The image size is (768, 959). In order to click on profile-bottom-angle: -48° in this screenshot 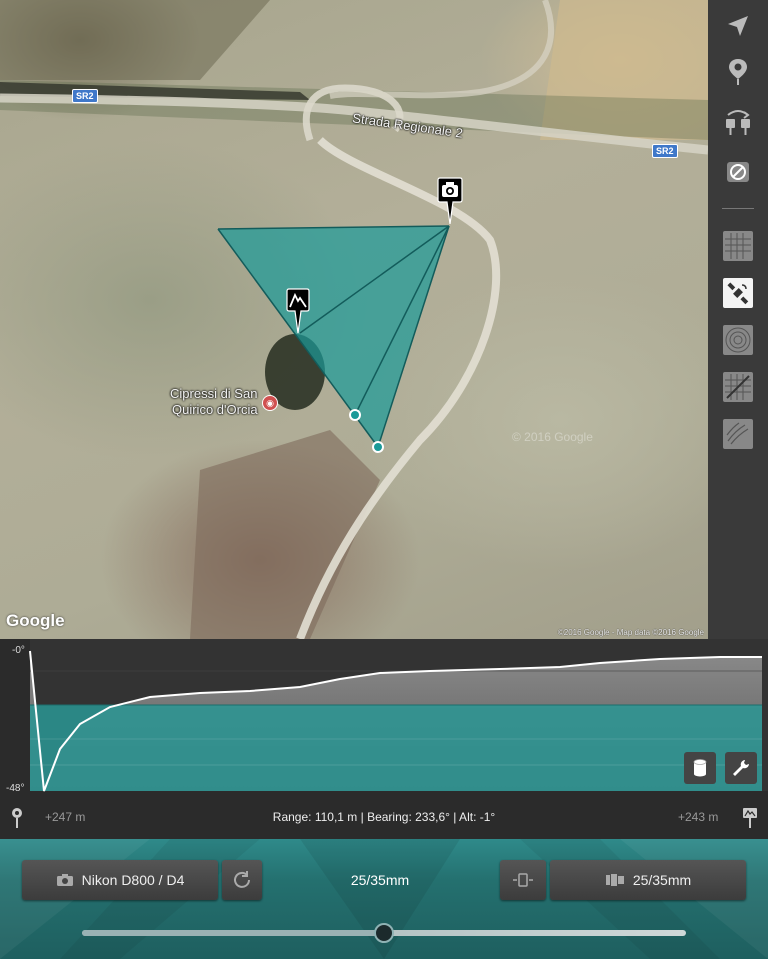, I will do `click(15, 788)`.